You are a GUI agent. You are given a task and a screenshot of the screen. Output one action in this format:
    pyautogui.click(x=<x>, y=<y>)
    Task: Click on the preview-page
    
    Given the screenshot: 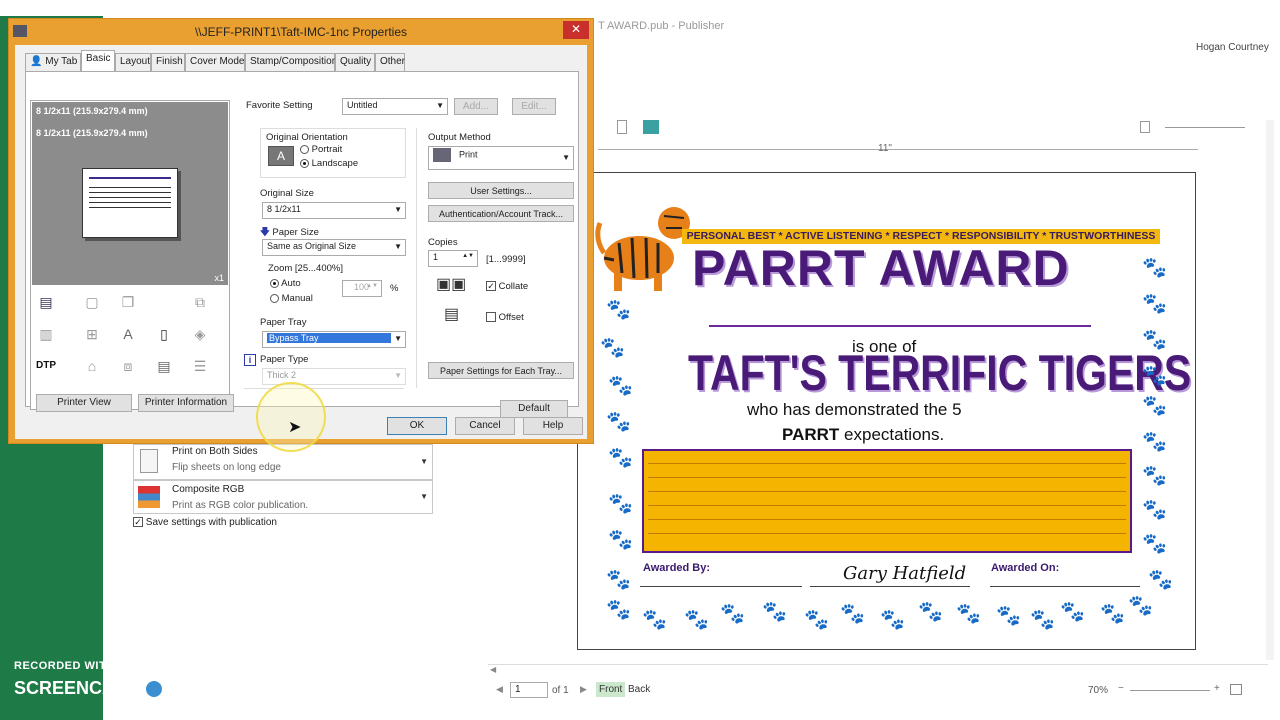 What is the action you would take?
    pyautogui.click(x=130, y=203)
    